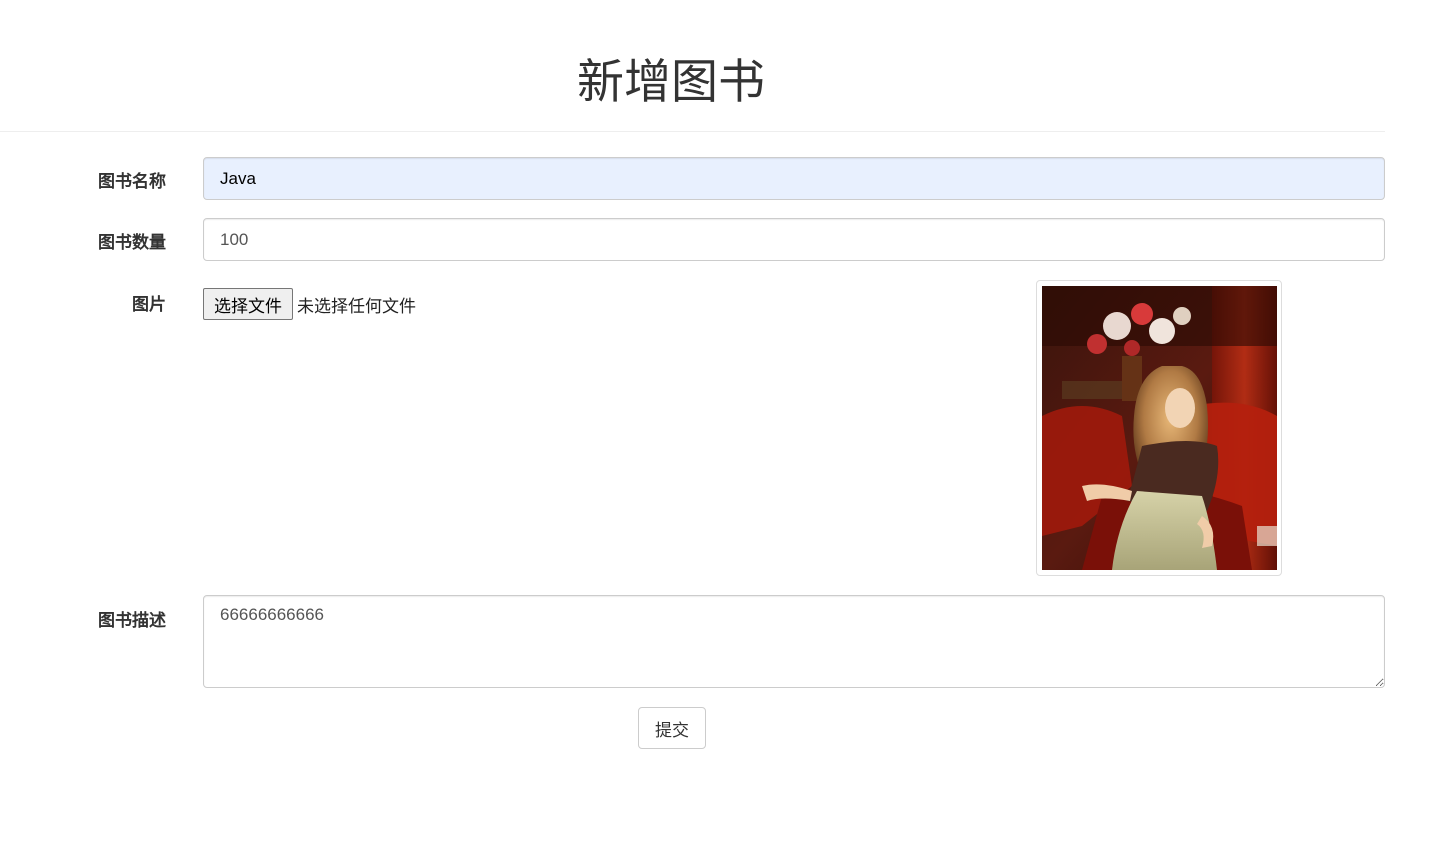 The width and height of the screenshot is (1441, 848). What do you see at coordinates (132, 620) in the screenshot?
I see `book-description-label: 图书描述` at bounding box center [132, 620].